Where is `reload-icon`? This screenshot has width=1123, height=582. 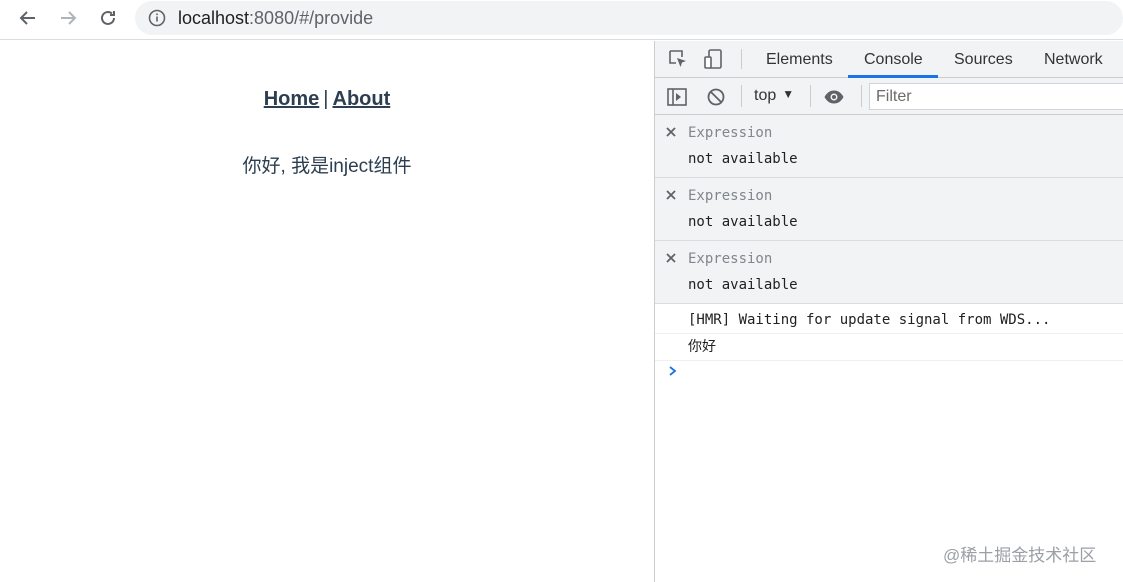
reload-icon is located at coordinates (108, 17).